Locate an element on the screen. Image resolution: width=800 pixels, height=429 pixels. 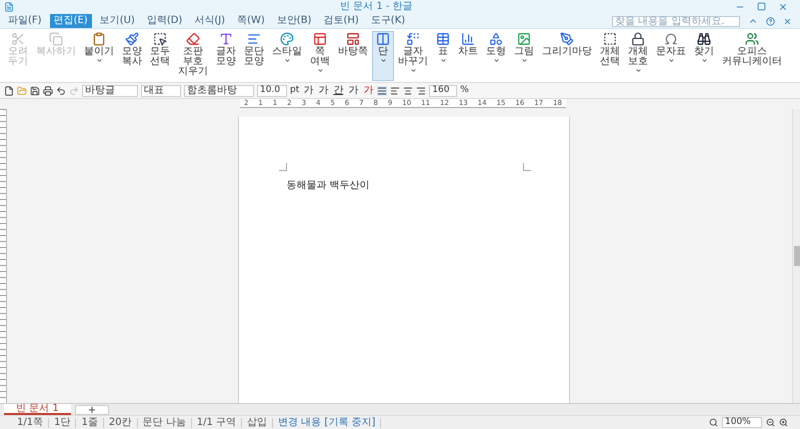
status-item: 1/1쪽 is located at coordinates (31, 423).